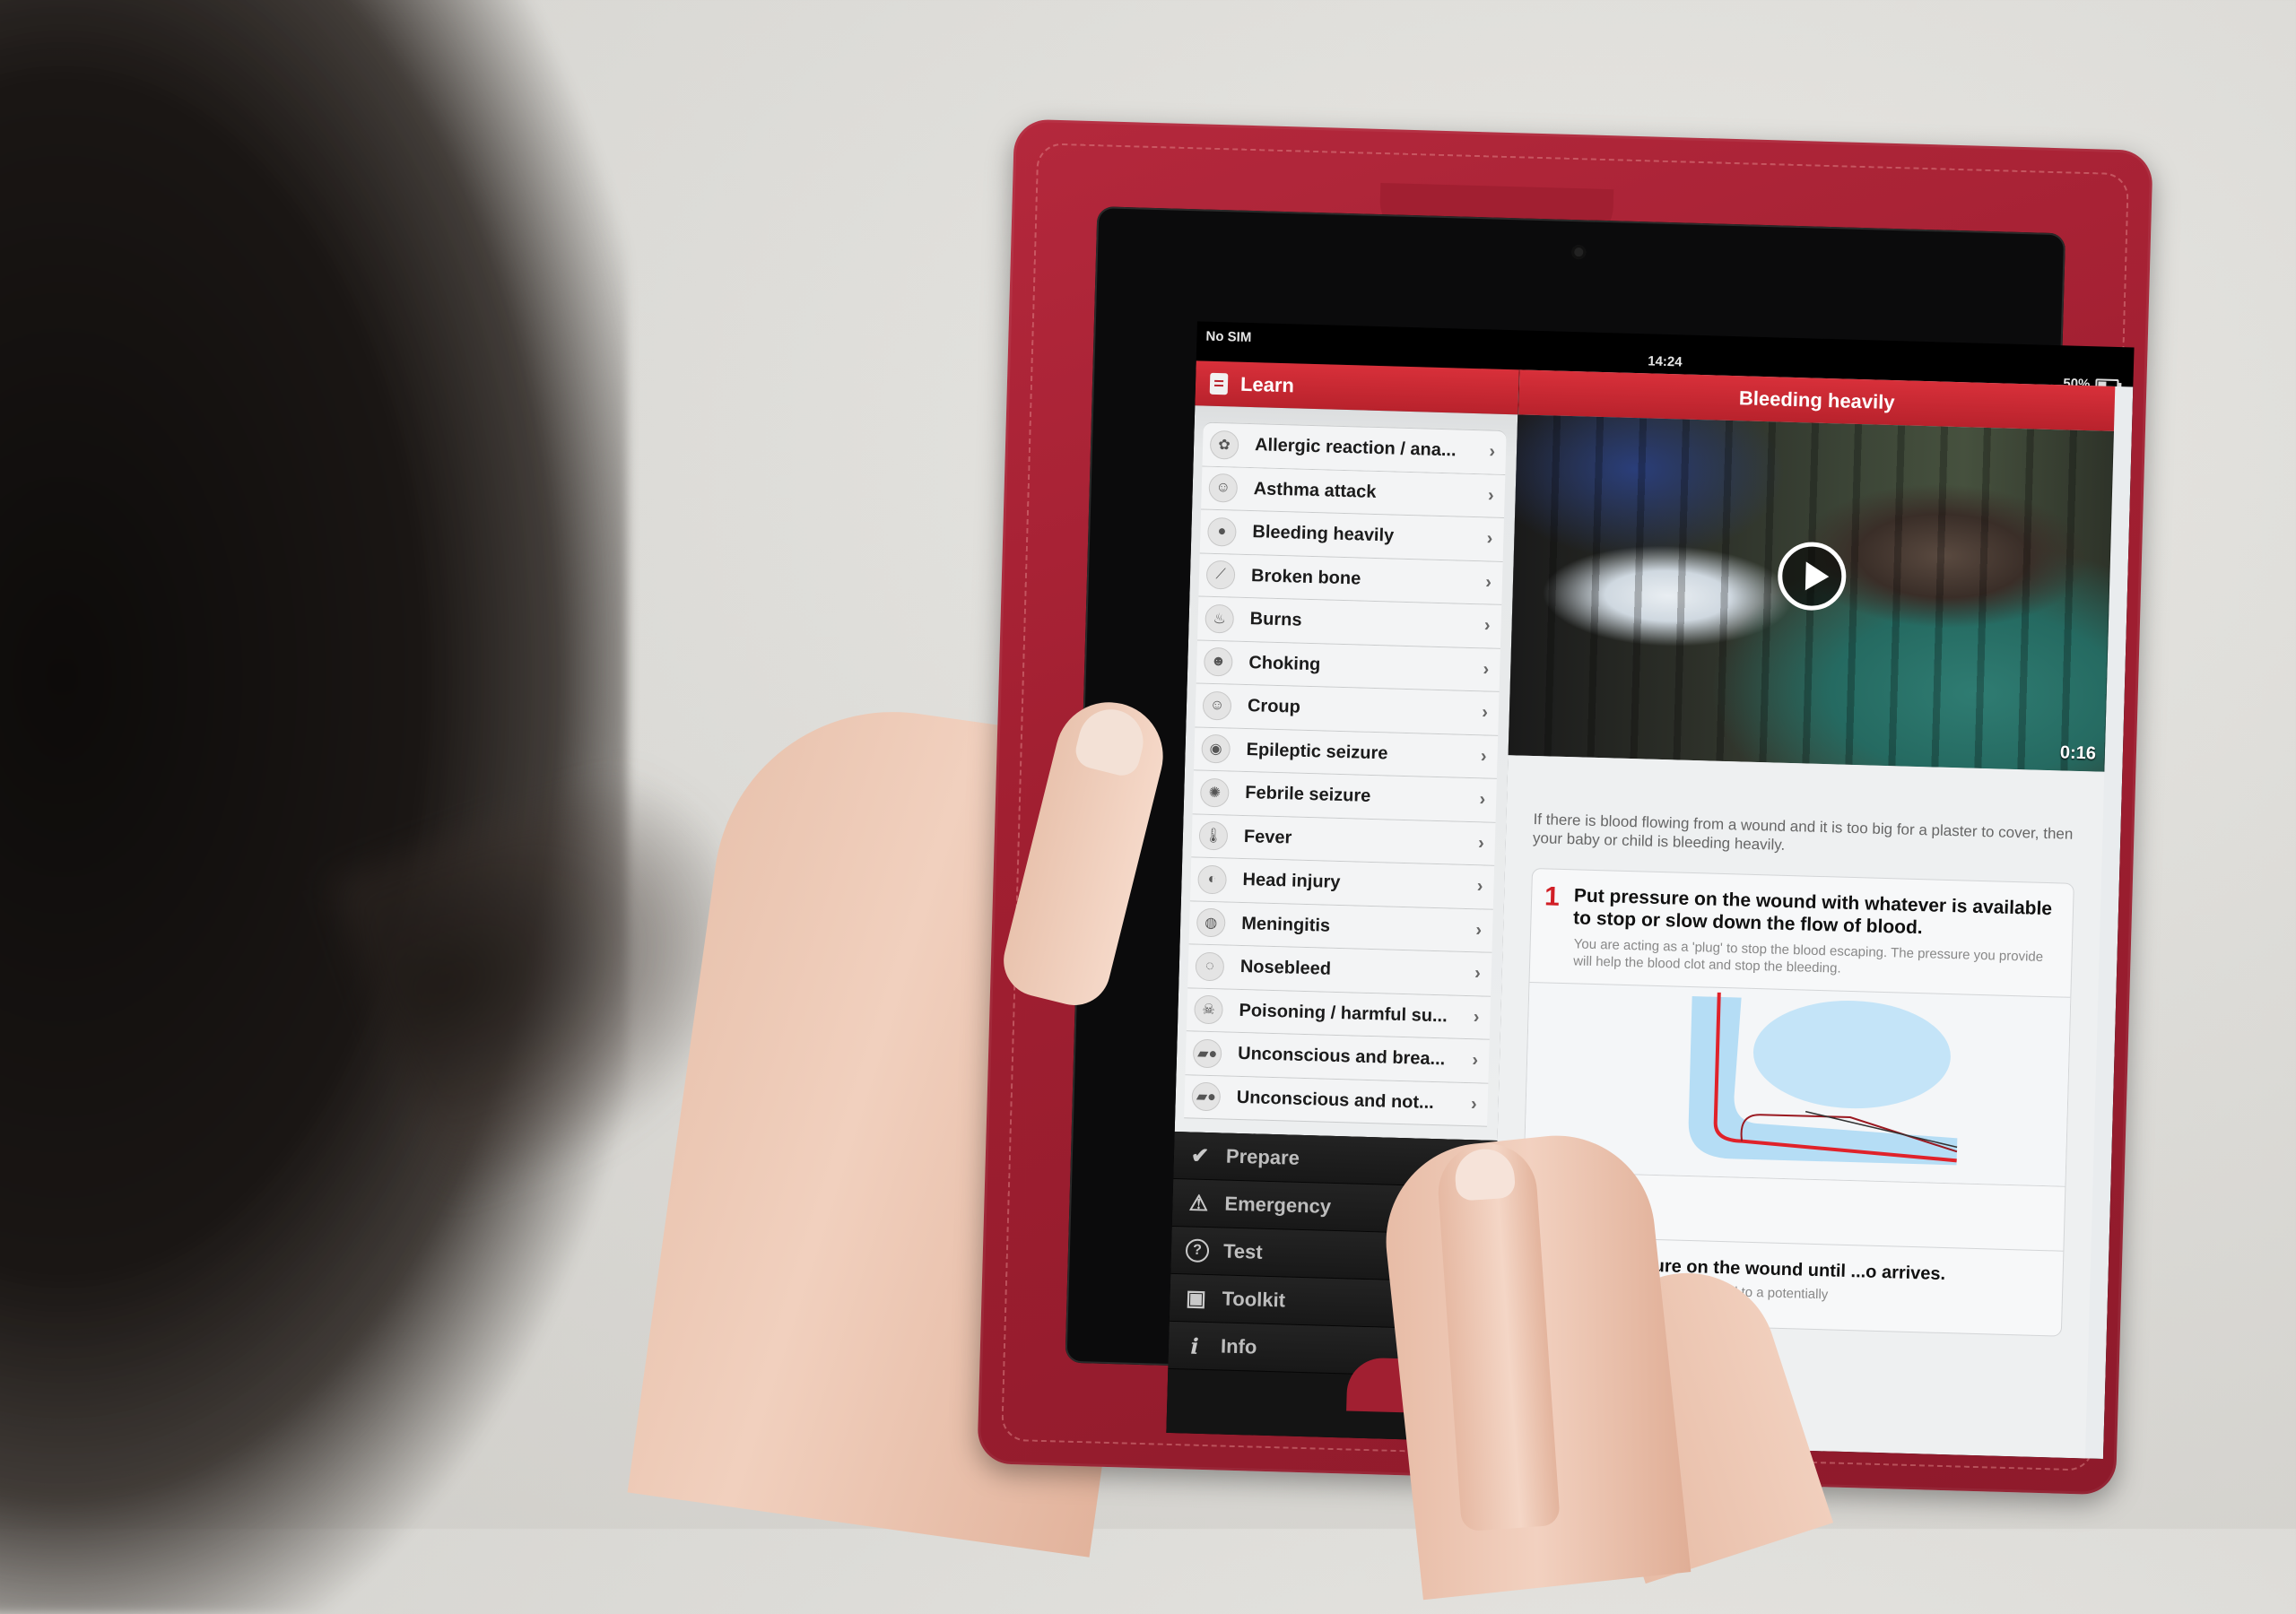 The height and width of the screenshot is (1614, 2296). I want to click on toolbox-icon: ▣, so click(1196, 1298).